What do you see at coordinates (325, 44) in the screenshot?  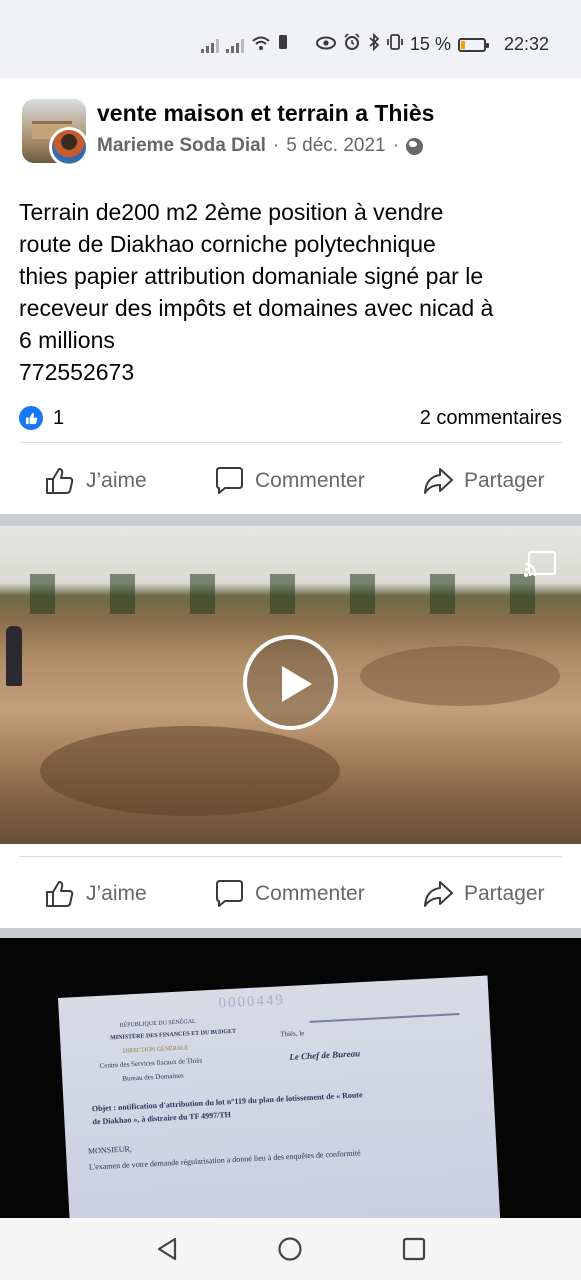 I see `eye-icon` at bounding box center [325, 44].